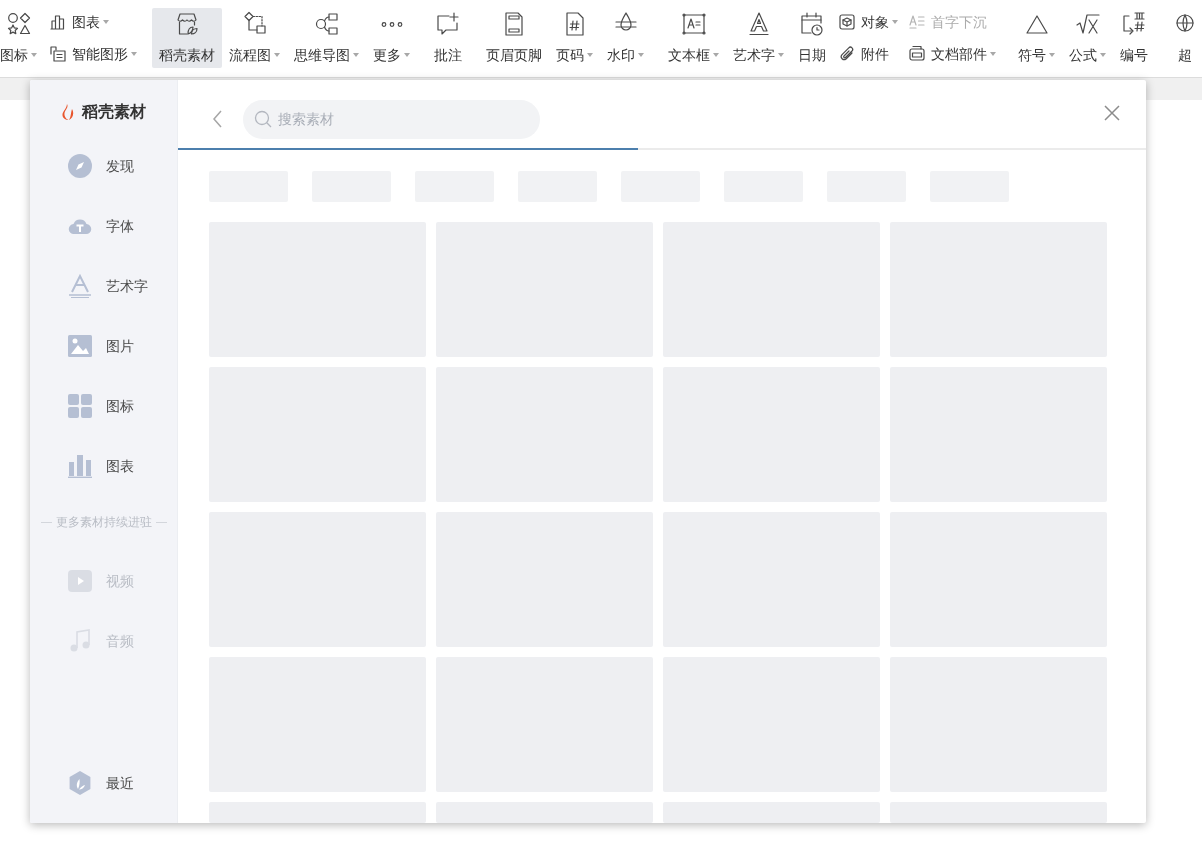  What do you see at coordinates (1183, 38) in the screenshot?
I see `toolbar-button: 超` at bounding box center [1183, 38].